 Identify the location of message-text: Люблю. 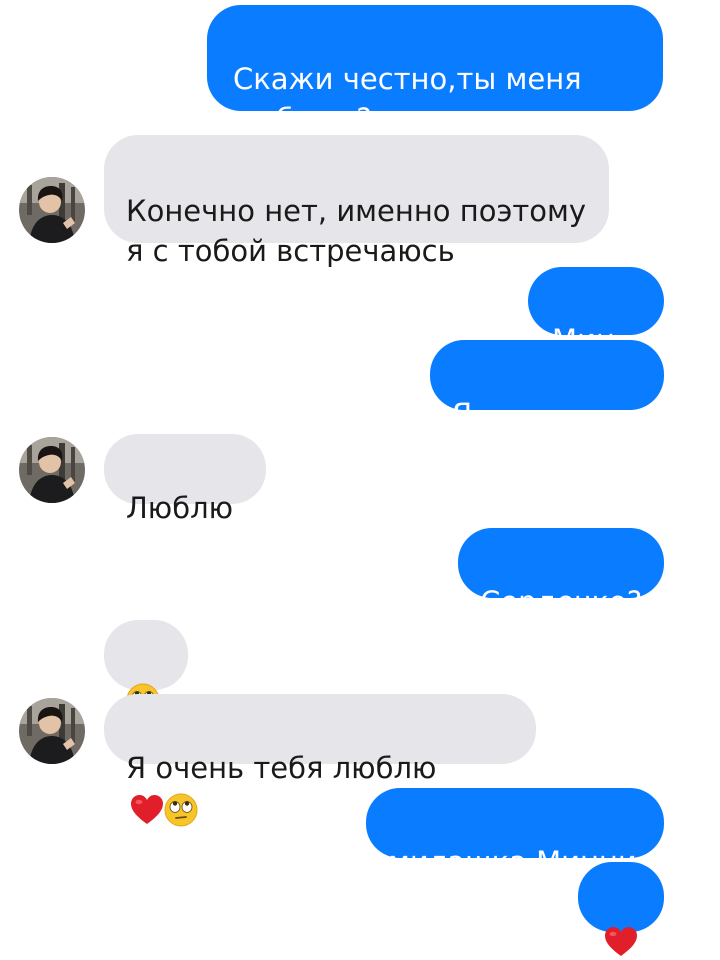
(180, 508).